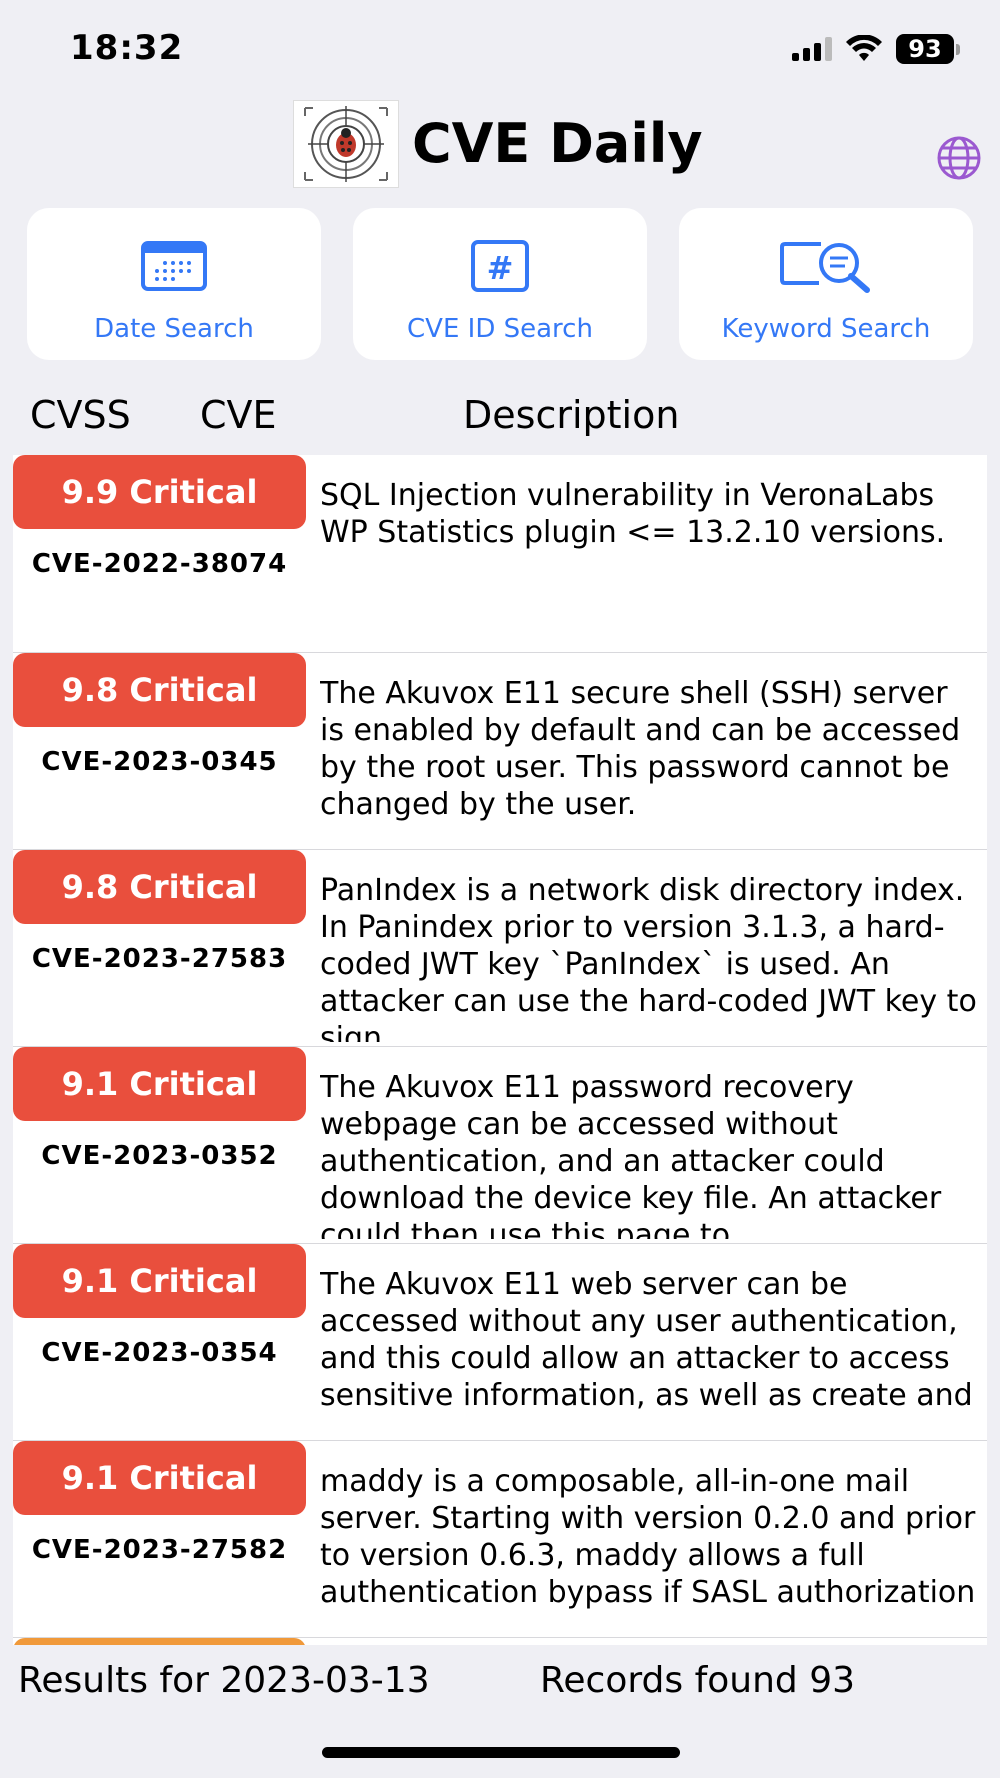 This screenshot has height=1778, width=1000. What do you see at coordinates (812, 49) in the screenshot?
I see `cellular-signal-icon` at bounding box center [812, 49].